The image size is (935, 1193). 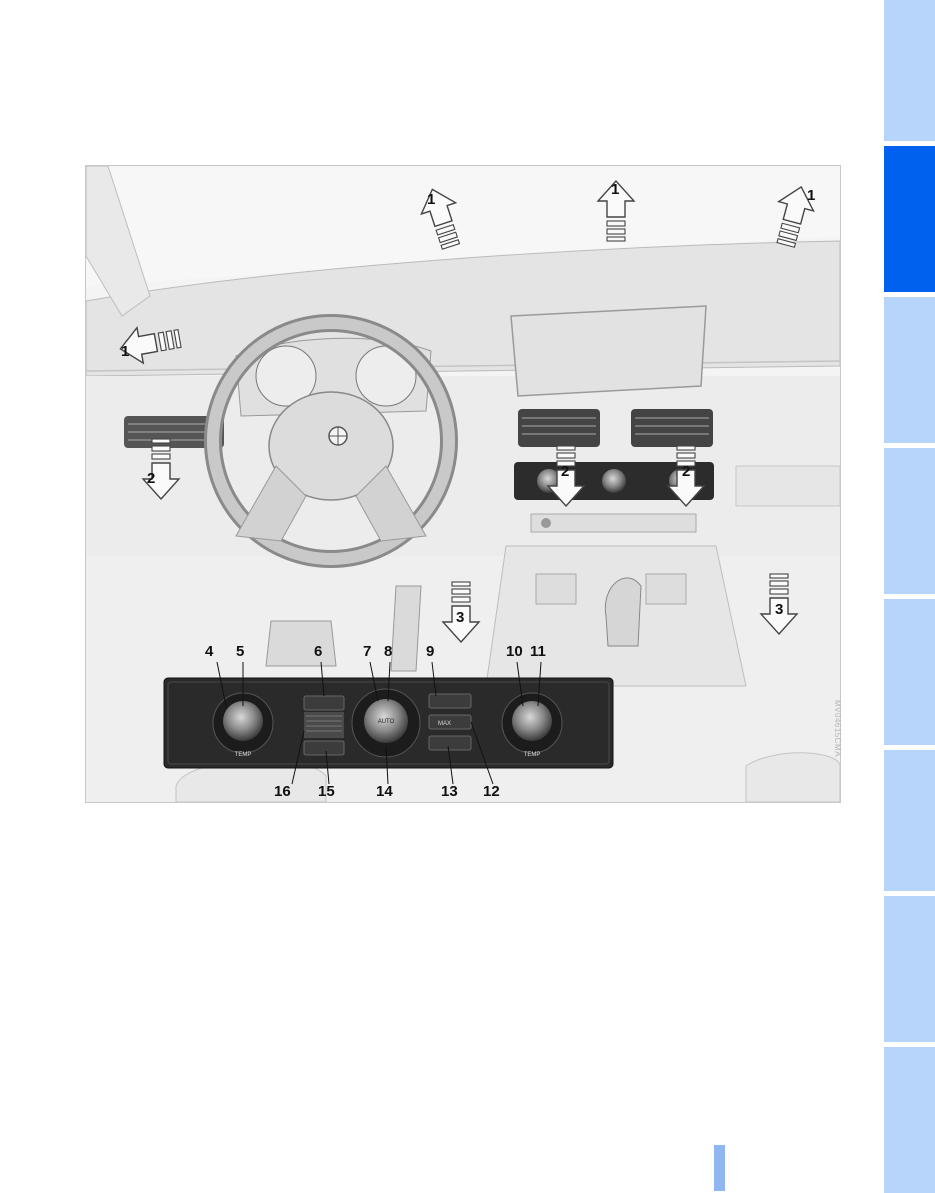 I want to click on callout-11: 11, so click(x=538, y=651).